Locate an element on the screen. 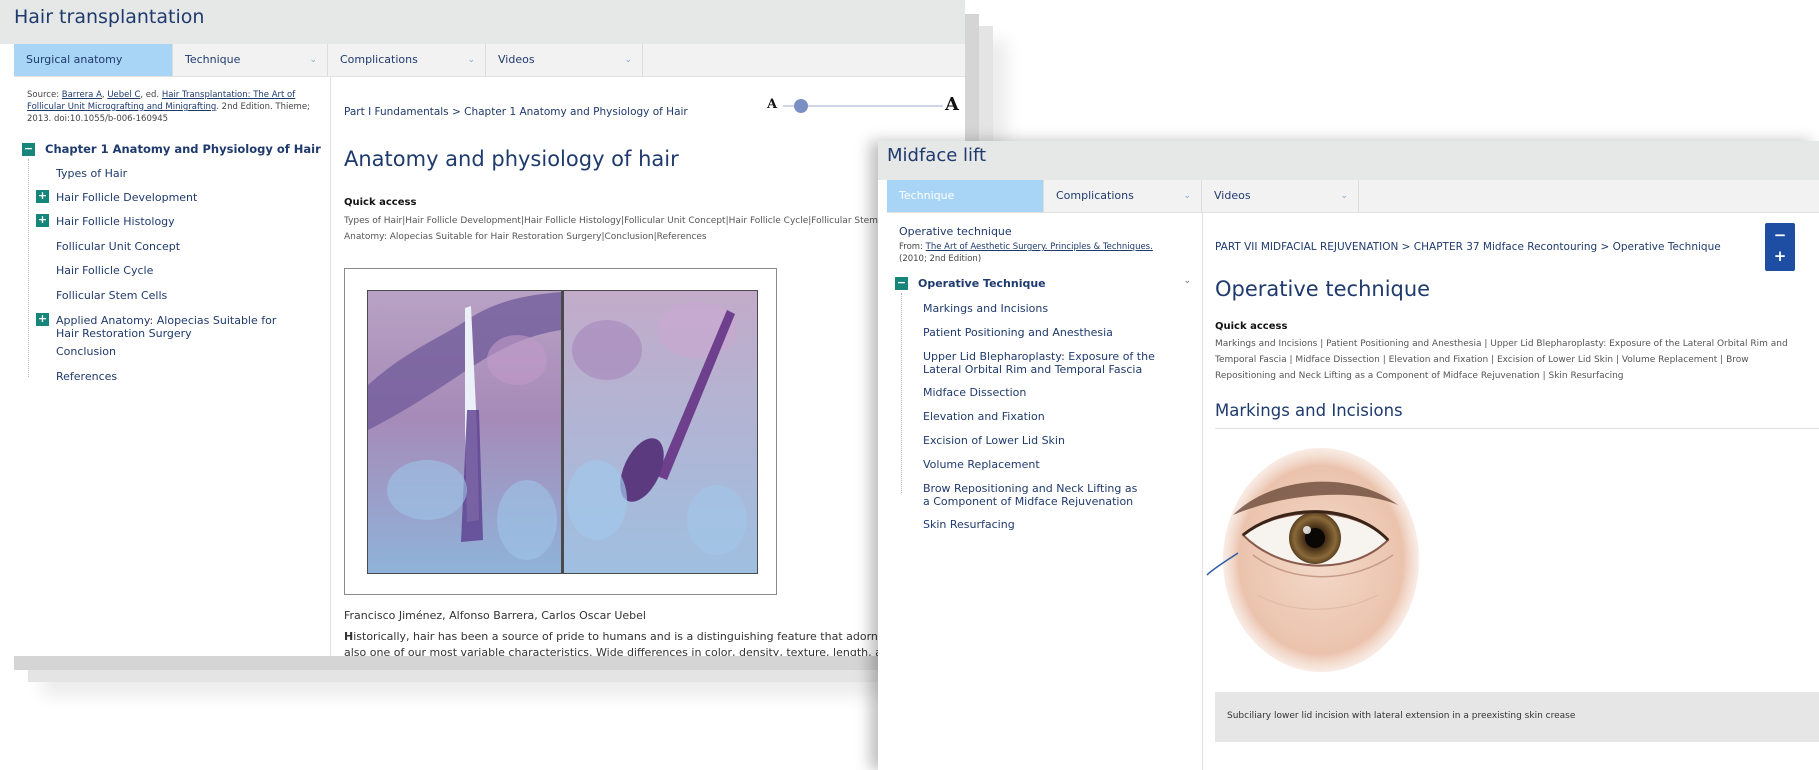  toc-item-skin-resurfacing: Skin Resurfacing is located at coordinates (969, 524).